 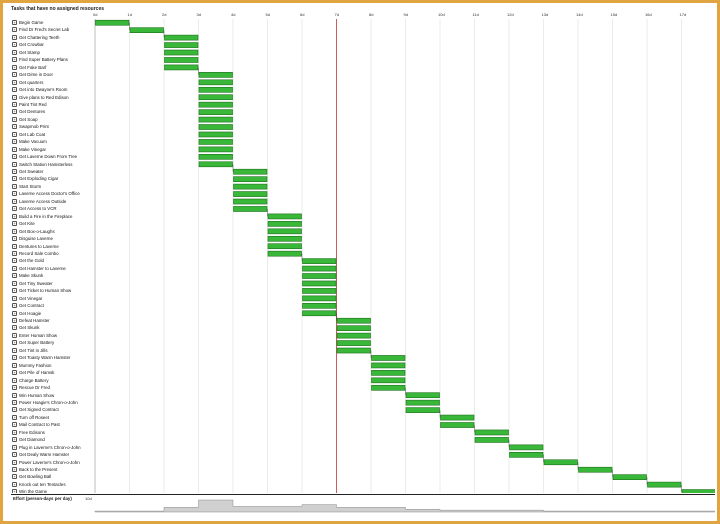 I want to click on task-row: + Get Diamond, so click(x=53, y=440).